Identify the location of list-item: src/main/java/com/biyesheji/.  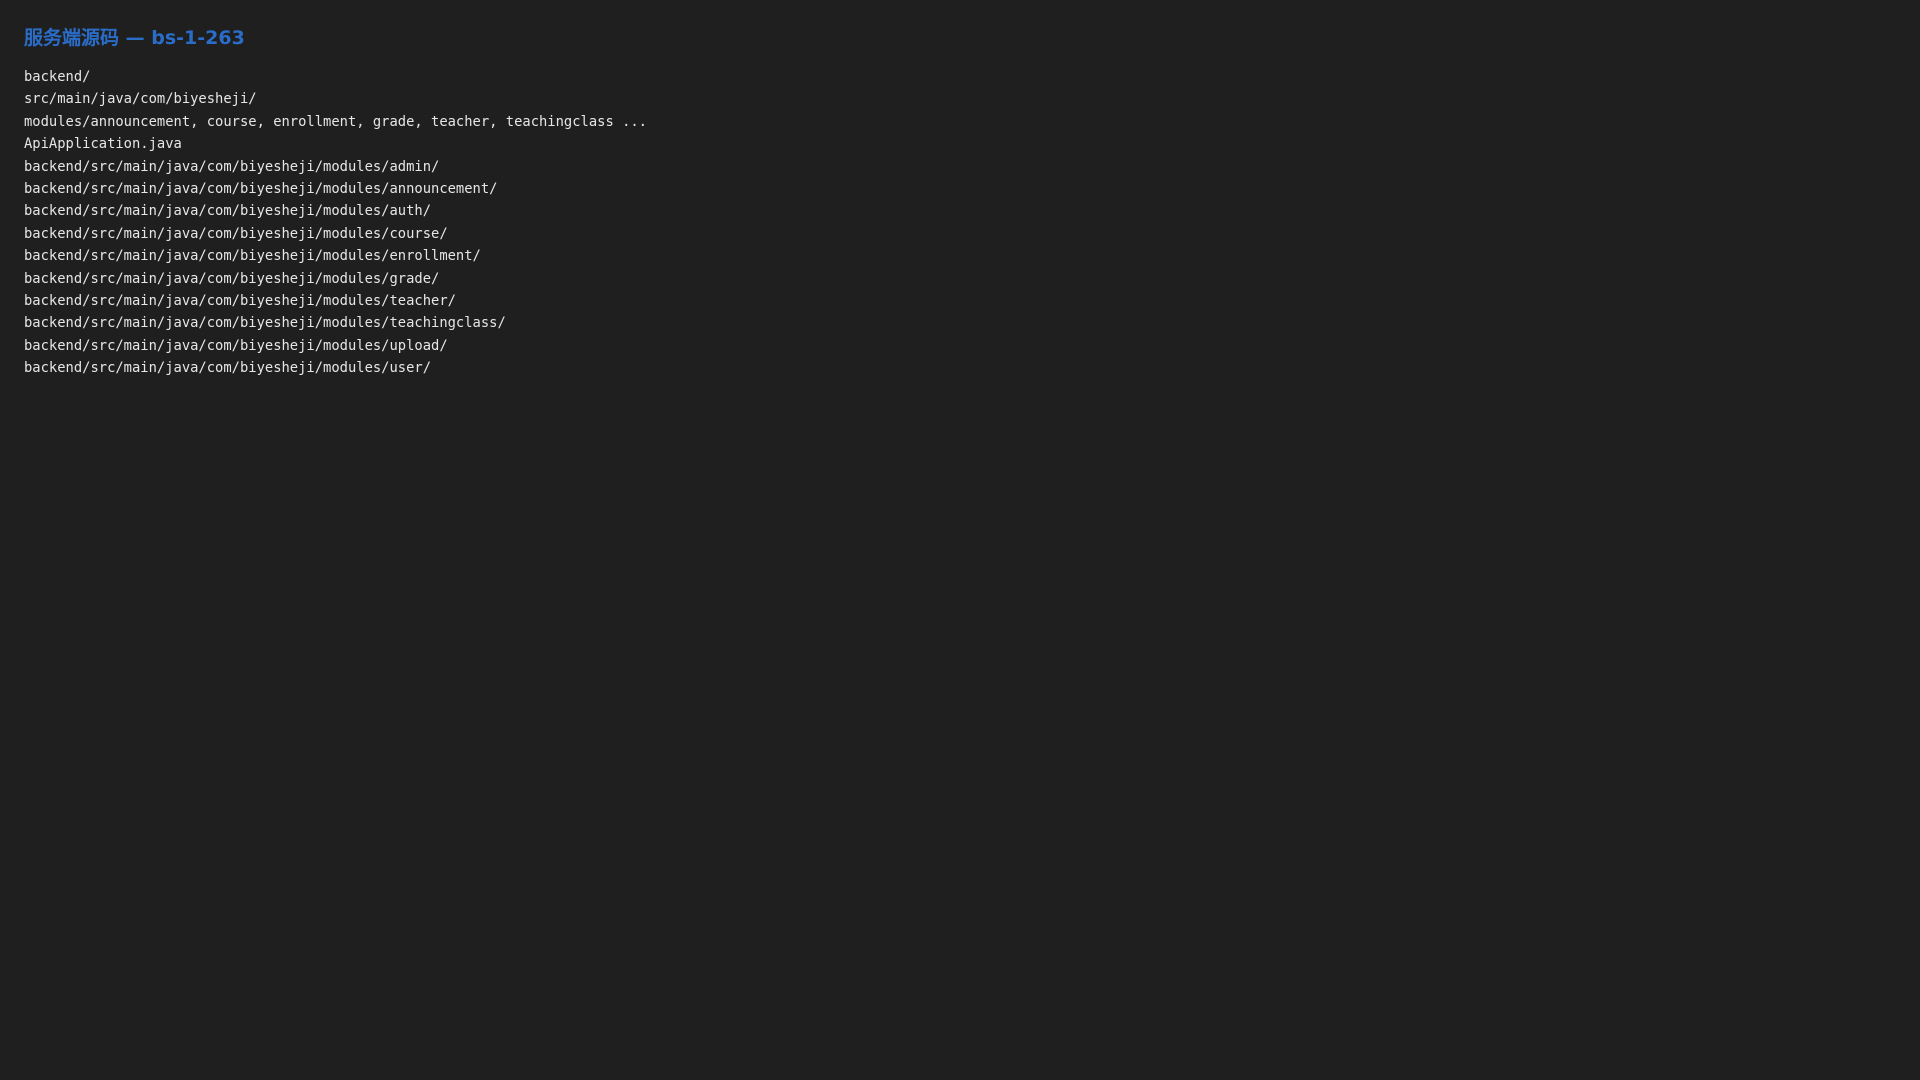
(140, 99).